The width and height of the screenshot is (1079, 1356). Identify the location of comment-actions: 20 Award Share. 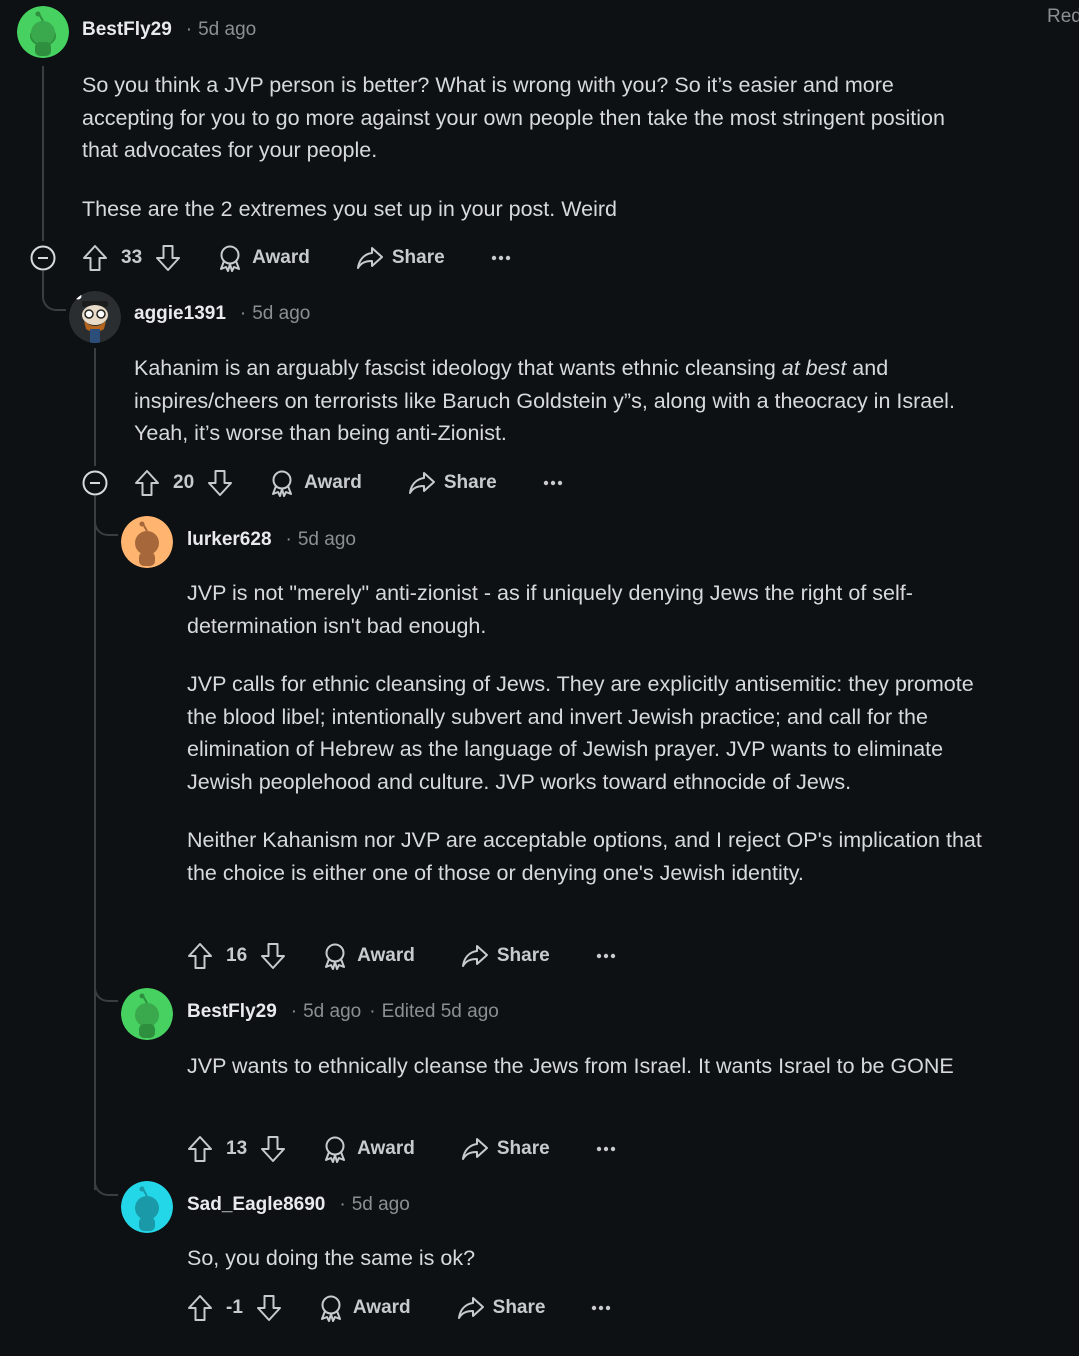
(348, 483).